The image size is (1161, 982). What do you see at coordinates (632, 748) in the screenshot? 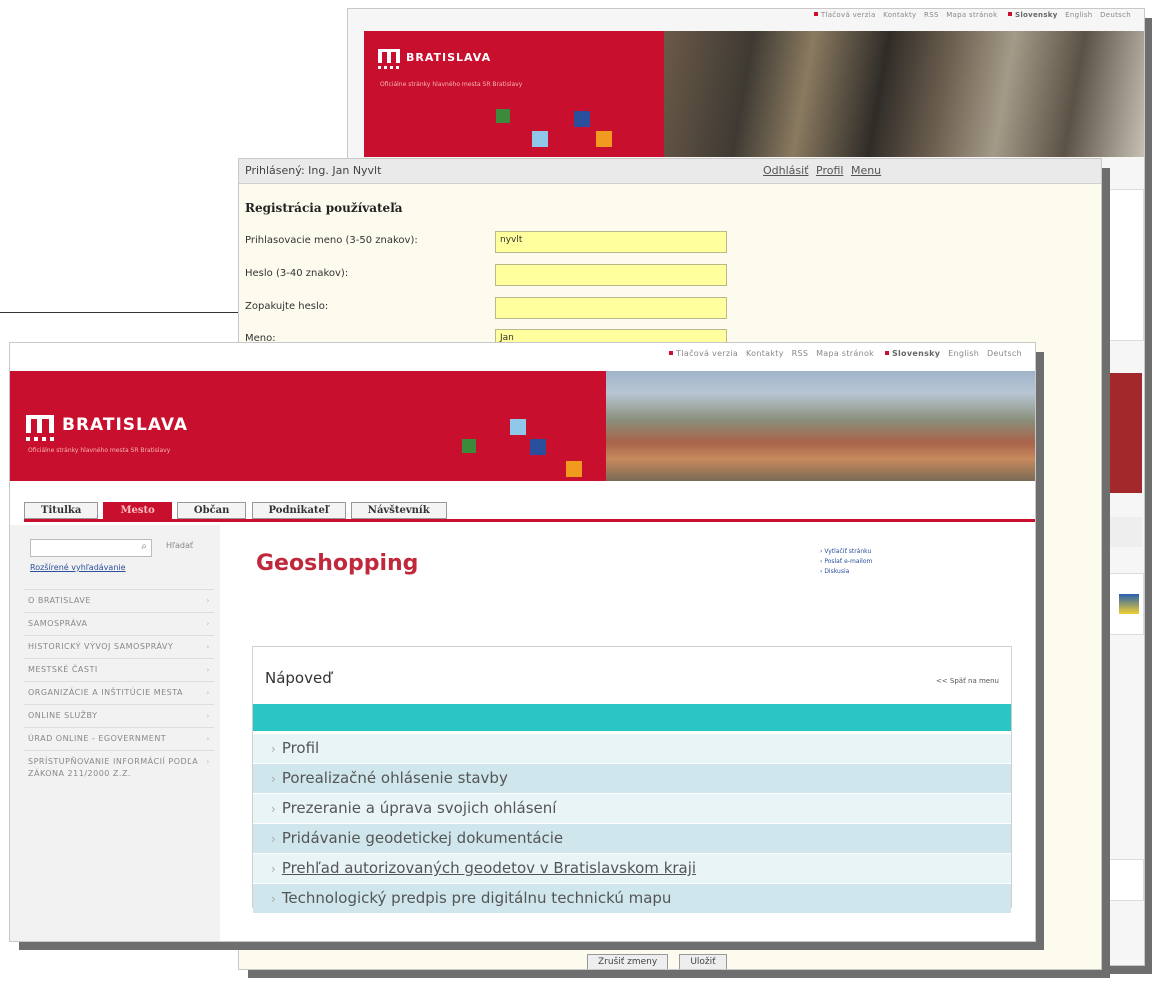
I see `list-item: › Profil` at bounding box center [632, 748].